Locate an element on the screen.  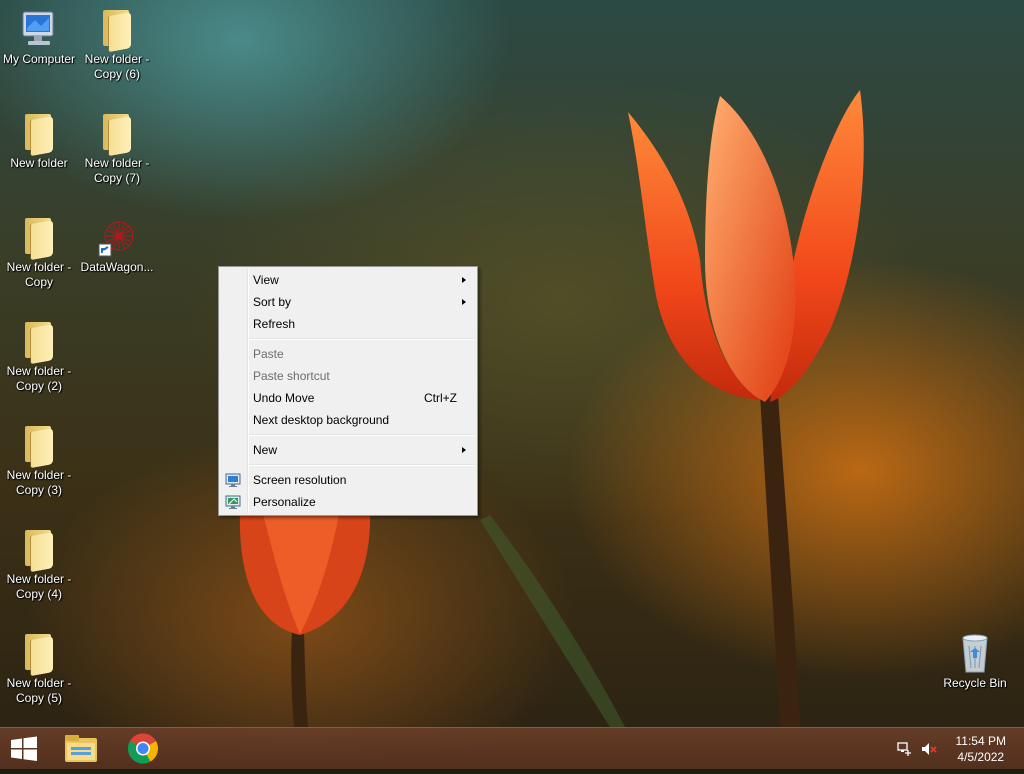
desktop-icon-folder-copy-6: New folder - Copy (6) is located at coordinates (117, 45).